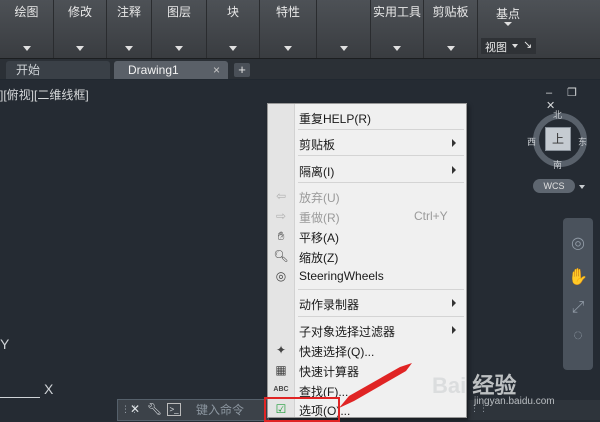 Image resolution: width=600 pixels, height=422 pixels. I want to click on calculator-icon: ▦, so click(281, 370).